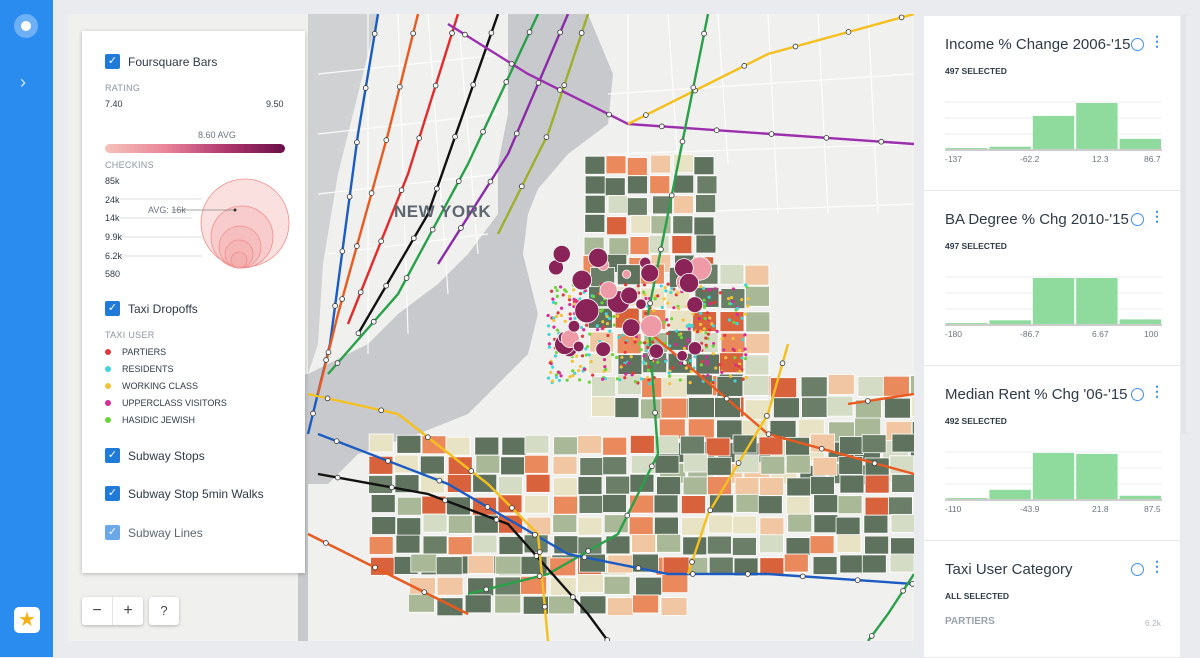 The height and width of the screenshot is (658, 1200). Describe the element at coordinates (151, 308) in the screenshot. I see `layer-toggle-taxi: ✓ Taxi Dropoffs` at that location.